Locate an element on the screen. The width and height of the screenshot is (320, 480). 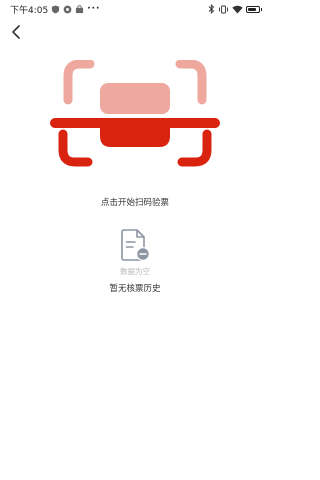
wifi-icon is located at coordinates (237, 9).